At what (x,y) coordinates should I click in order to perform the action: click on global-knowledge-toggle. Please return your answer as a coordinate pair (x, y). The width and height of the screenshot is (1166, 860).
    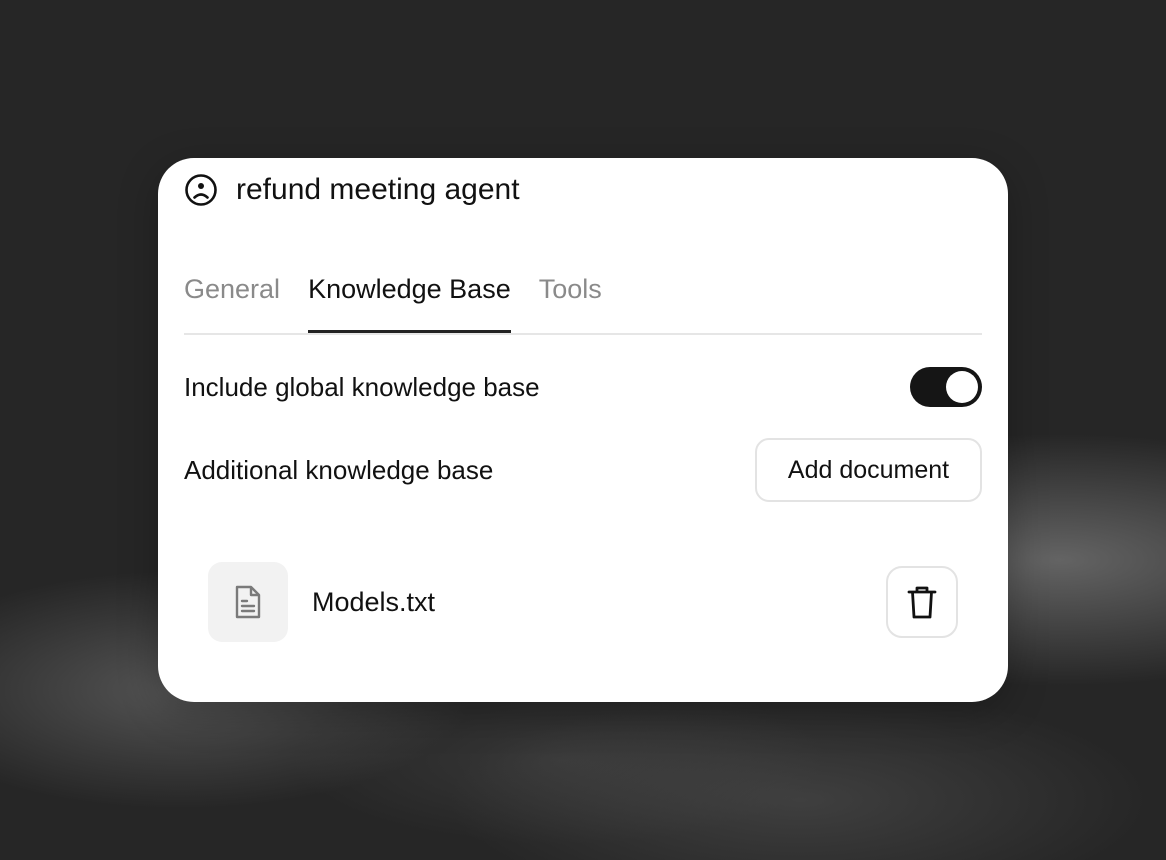
    Looking at the image, I should click on (946, 387).